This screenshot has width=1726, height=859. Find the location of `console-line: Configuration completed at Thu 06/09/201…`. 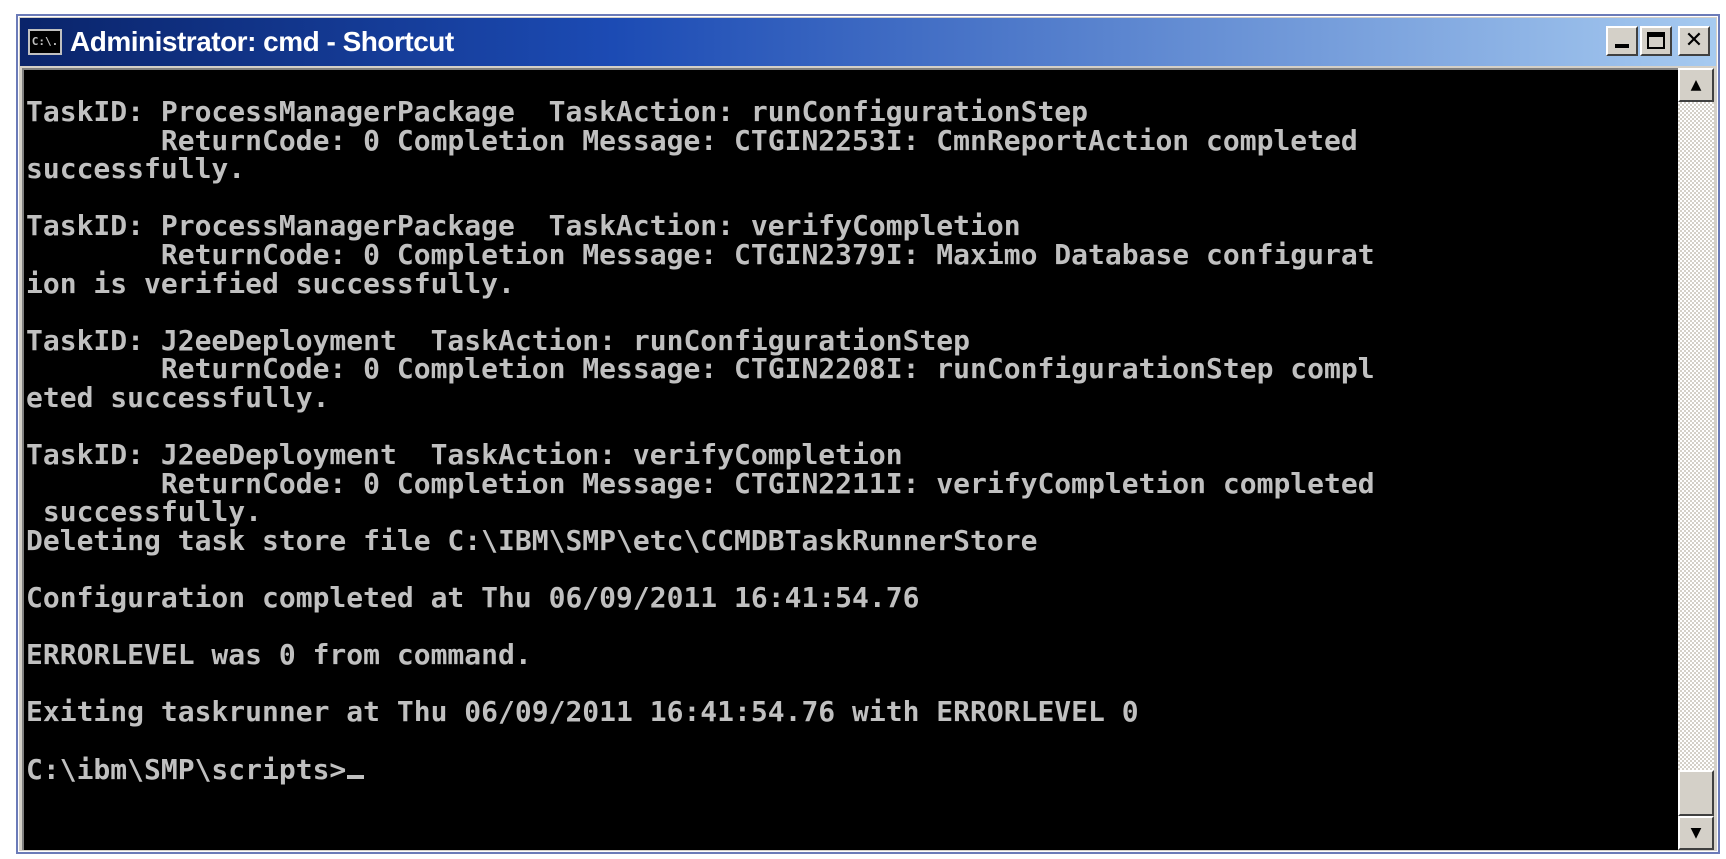

console-line: Configuration completed at Thu 06/09/201… is located at coordinates (473, 598).